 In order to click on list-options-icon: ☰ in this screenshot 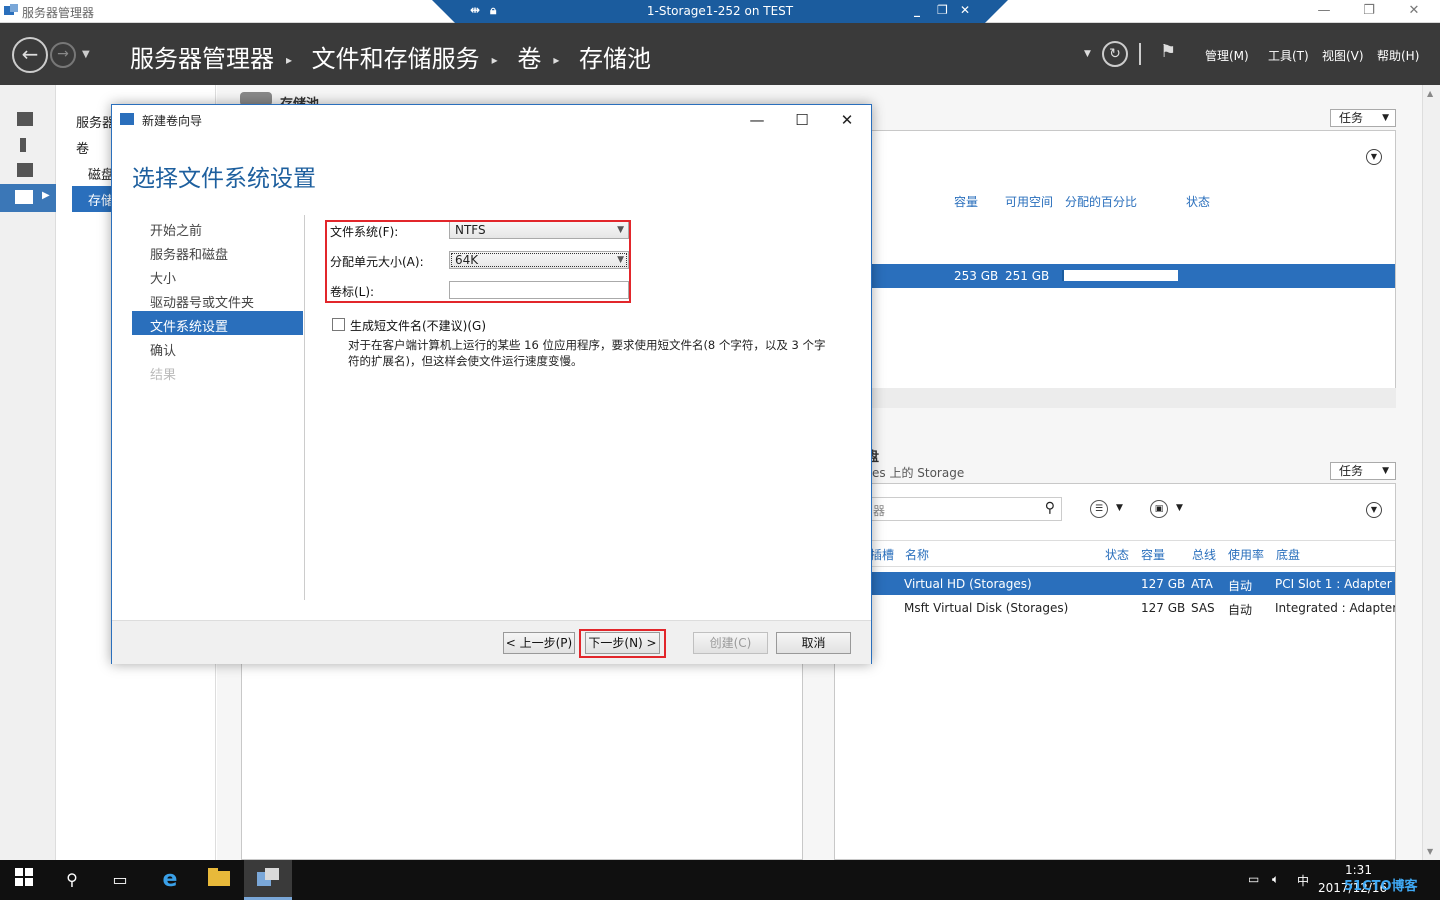, I will do `click(1099, 509)`.